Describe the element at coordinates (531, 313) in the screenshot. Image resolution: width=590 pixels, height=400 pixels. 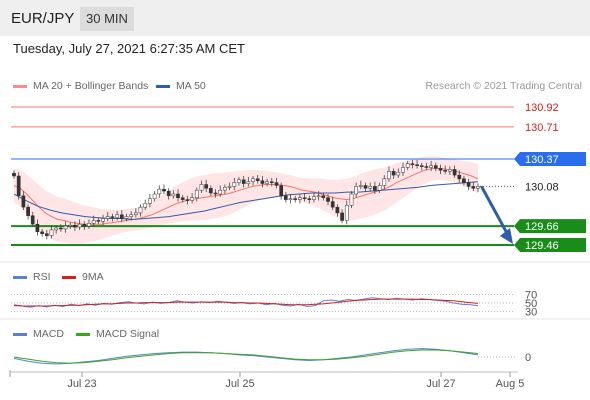
I see `rsi-tick-label: 30` at that location.